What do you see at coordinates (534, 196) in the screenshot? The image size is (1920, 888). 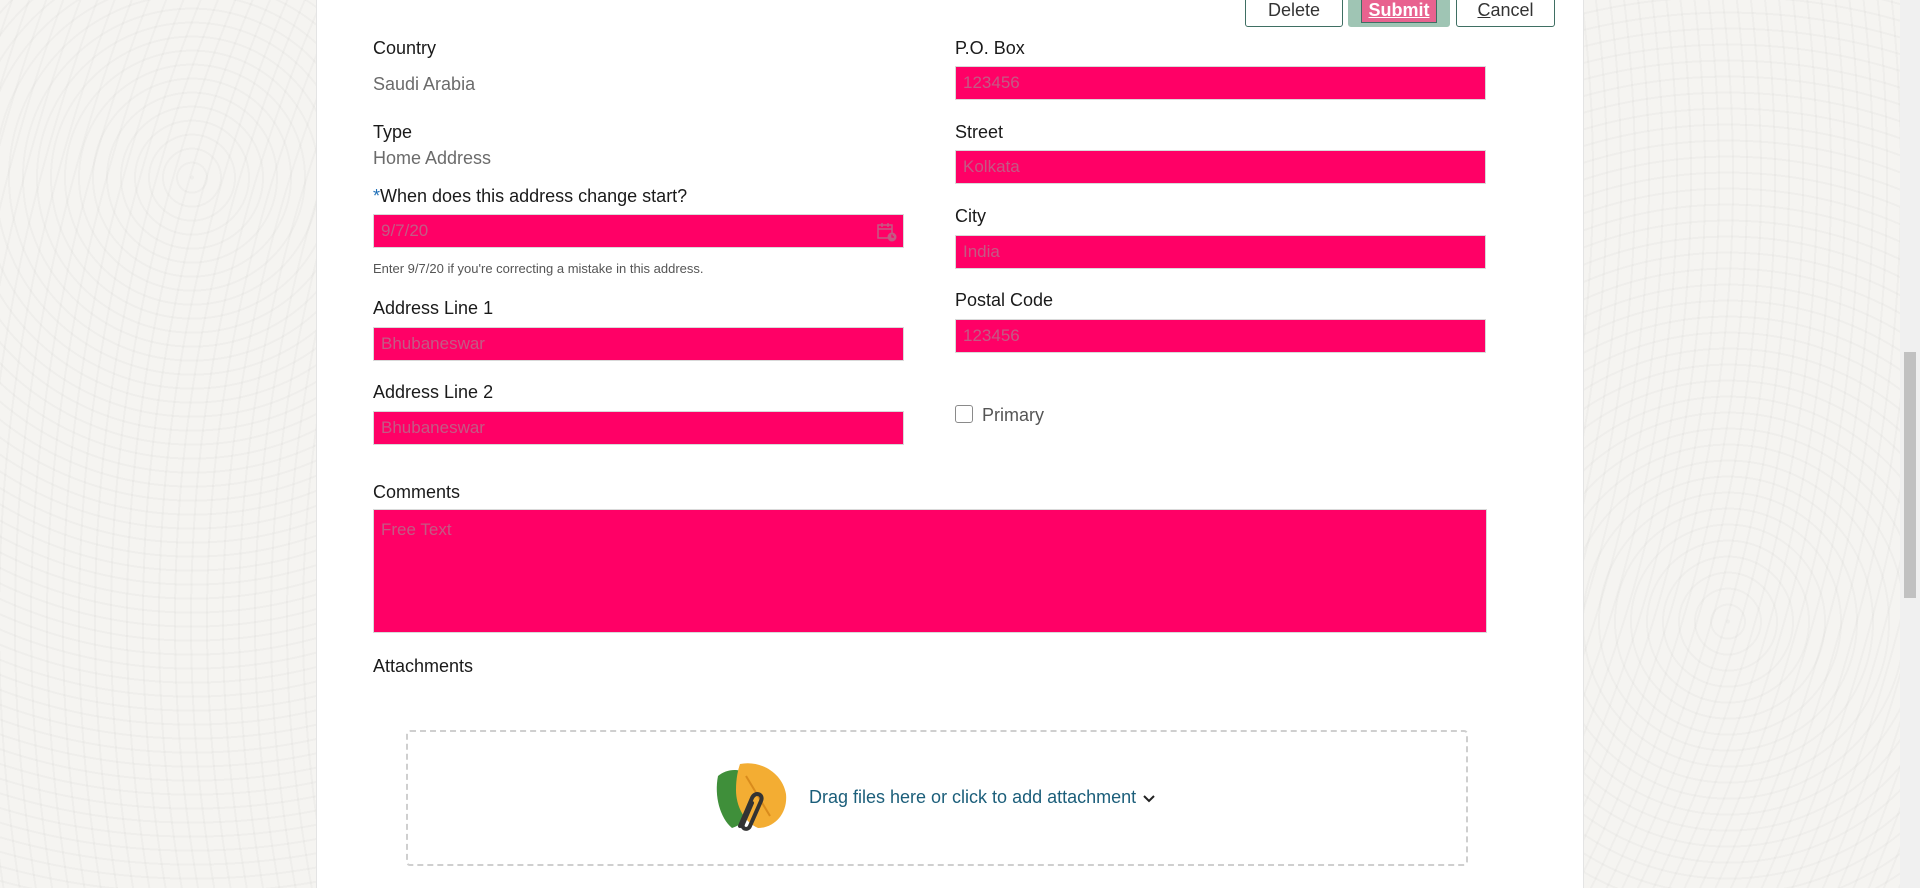 I see `start-date-label-text: When does this address change start?` at bounding box center [534, 196].